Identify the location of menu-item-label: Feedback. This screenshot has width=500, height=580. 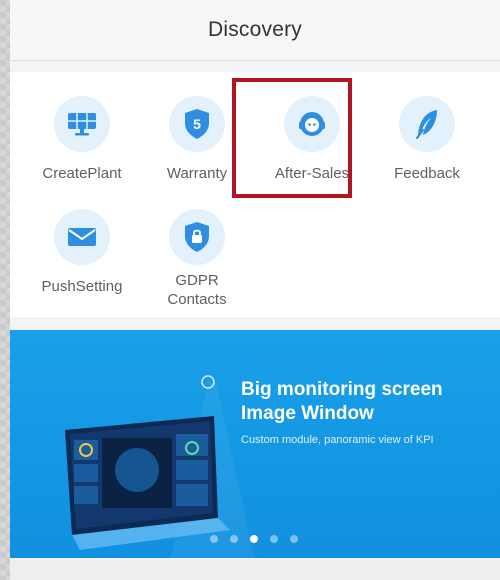
(427, 173).